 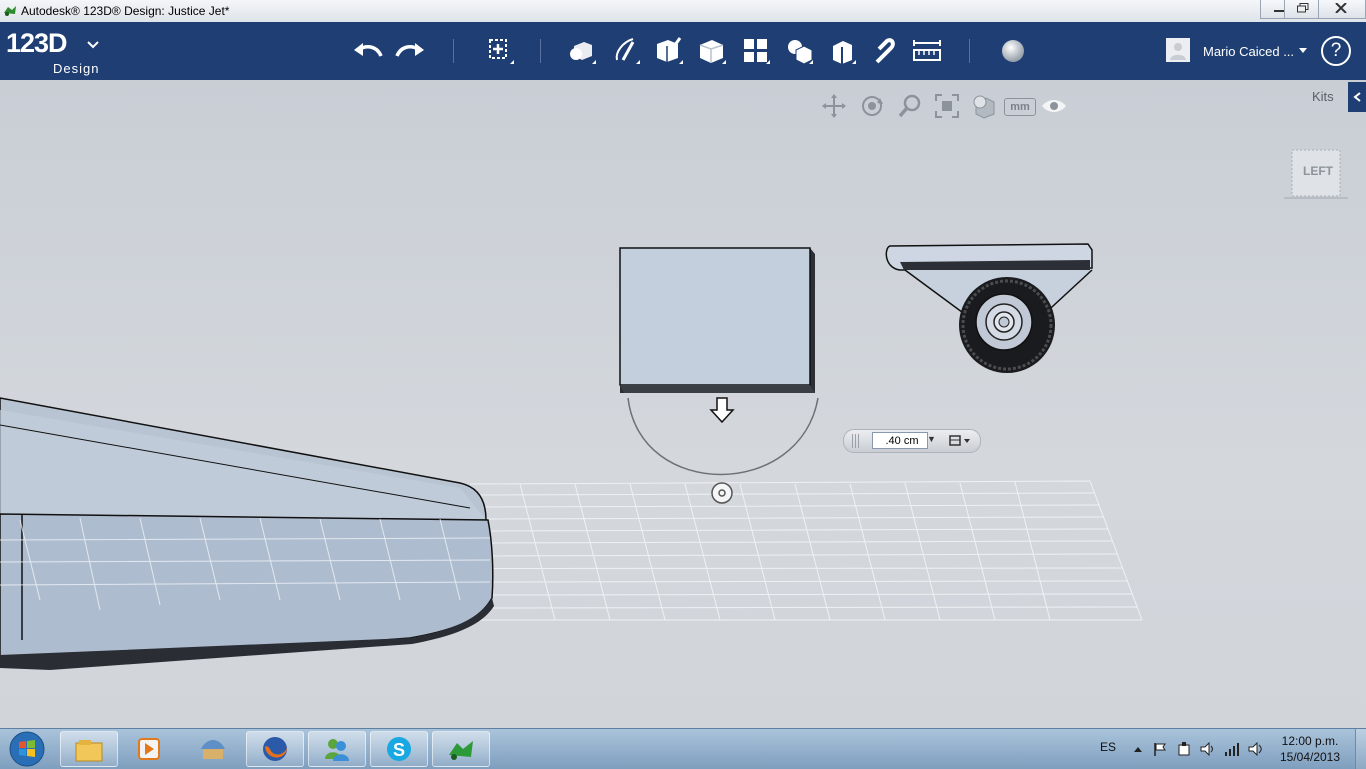 What do you see at coordinates (900, 440) in the screenshot?
I see `distance-input` at bounding box center [900, 440].